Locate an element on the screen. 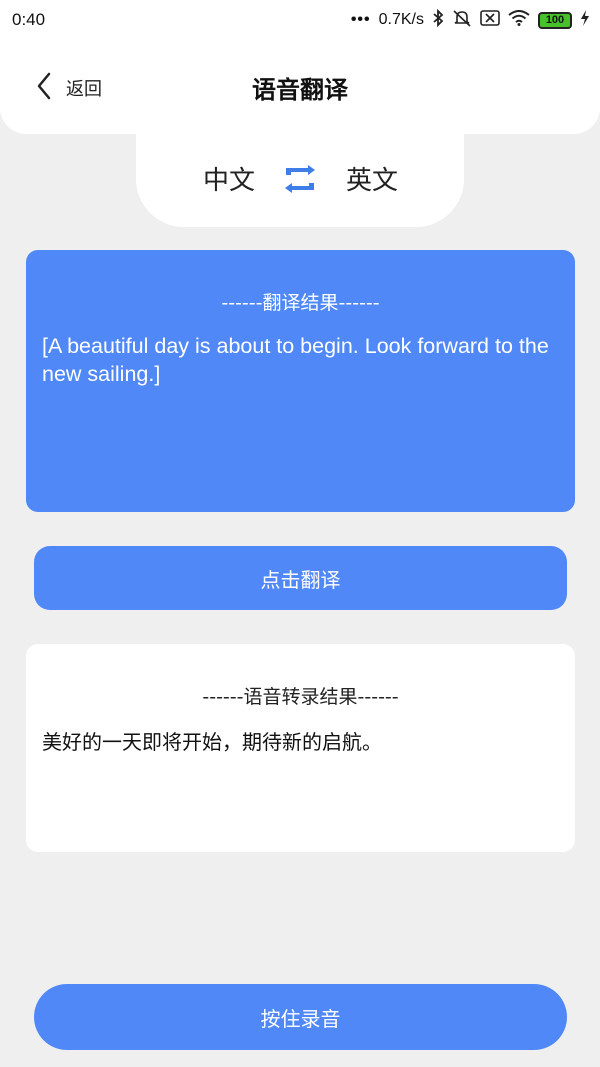 This screenshot has height=1067, width=600. mute-icon is located at coordinates (462, 20).